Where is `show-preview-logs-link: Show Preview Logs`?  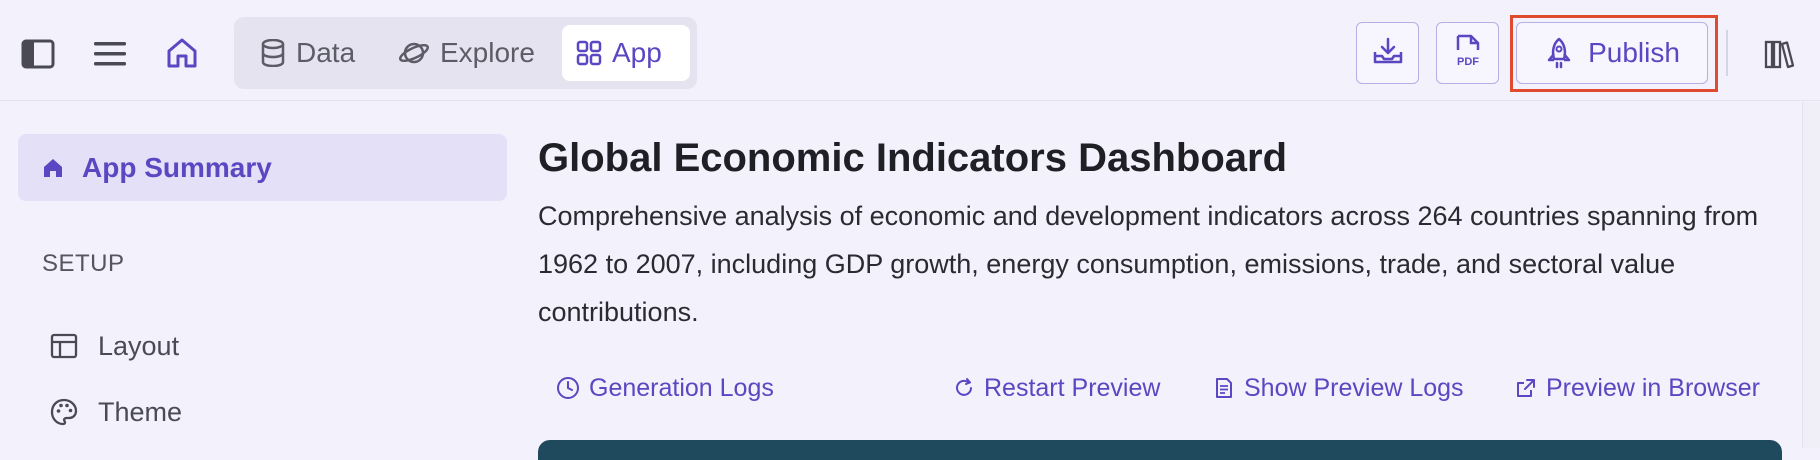 show-preview-logs-link: Show Preview Logs is located at coordinates (1338, 388).